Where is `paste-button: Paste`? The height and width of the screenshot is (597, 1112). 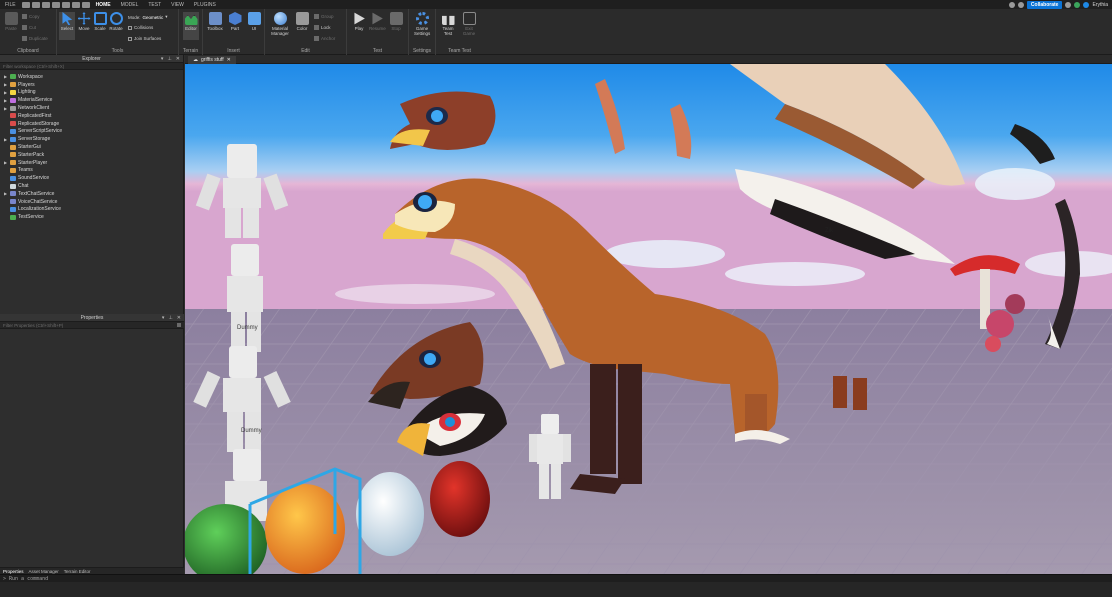
paste-button: Paste is located at coordinates (11, 21).